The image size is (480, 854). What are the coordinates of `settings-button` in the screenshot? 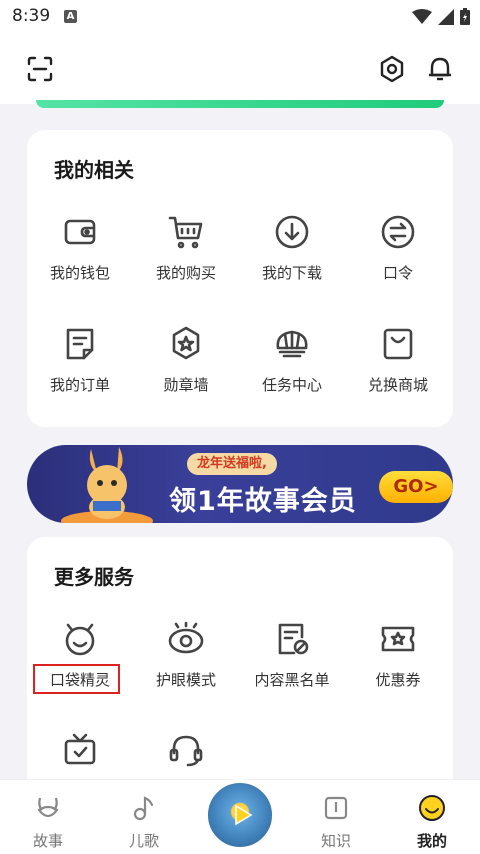 It's located at (392, 69).